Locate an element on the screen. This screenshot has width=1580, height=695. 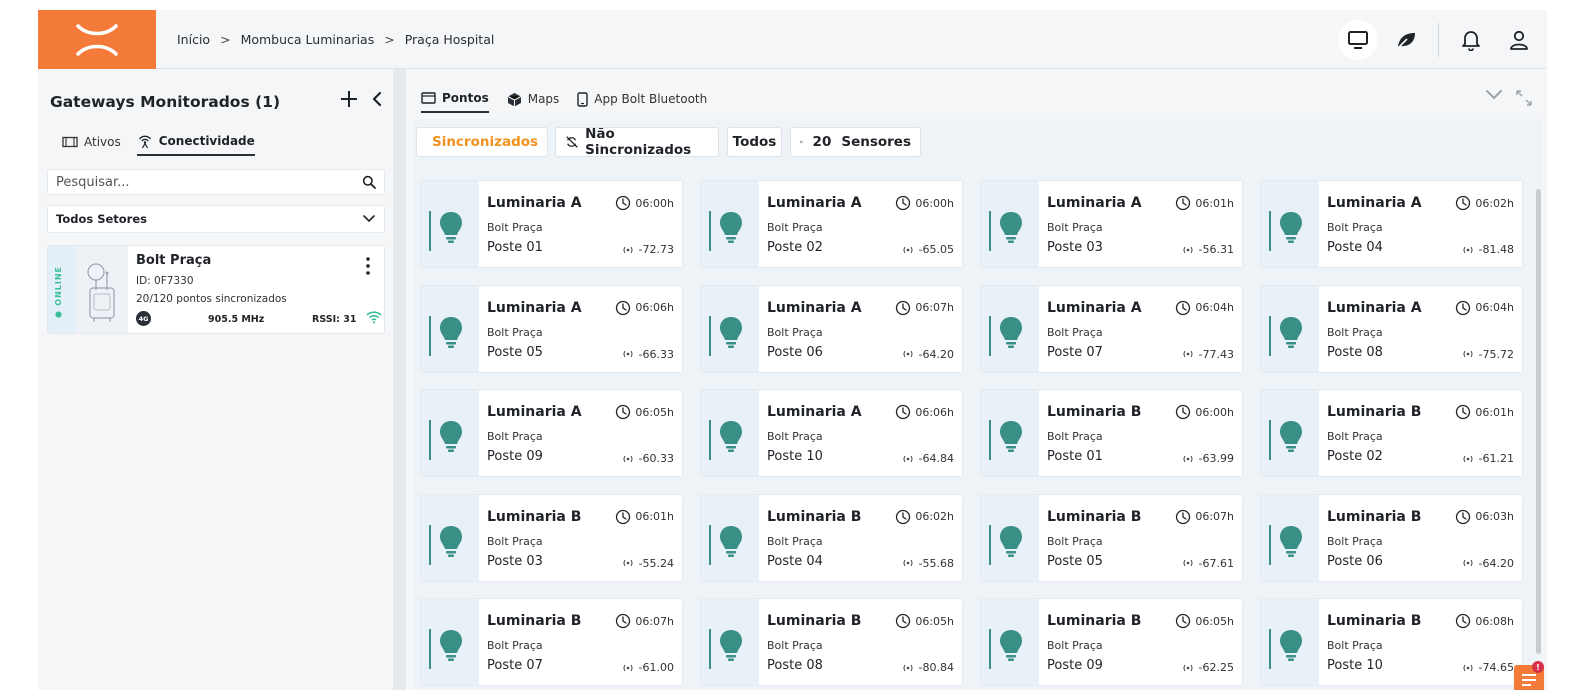
tab-maps: Maps is located at coordinates (533, 102).